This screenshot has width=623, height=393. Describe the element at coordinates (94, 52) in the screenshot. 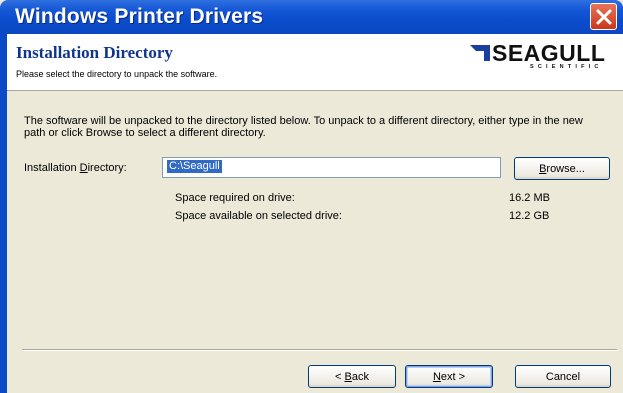

I see `page-title: Installation Directory` at that location.